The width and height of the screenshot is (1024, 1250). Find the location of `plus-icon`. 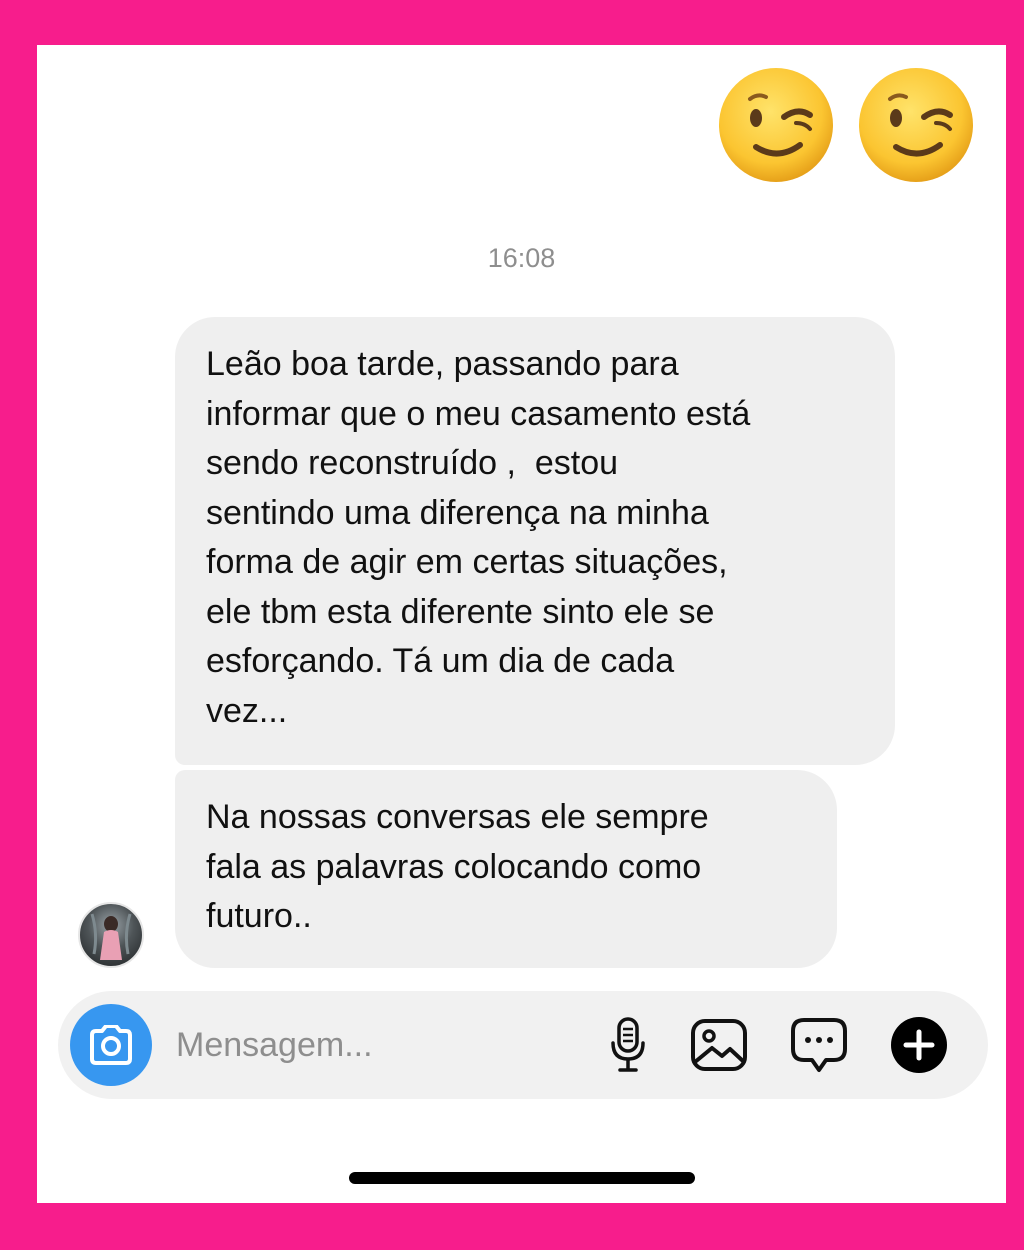

plus-icon is located at coordinates (919, 1045).